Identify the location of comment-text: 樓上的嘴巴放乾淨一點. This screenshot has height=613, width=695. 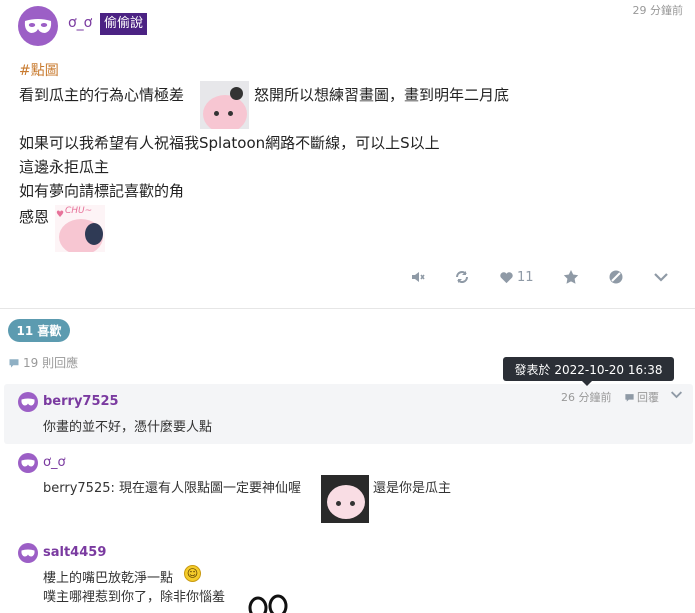
(108, 578).